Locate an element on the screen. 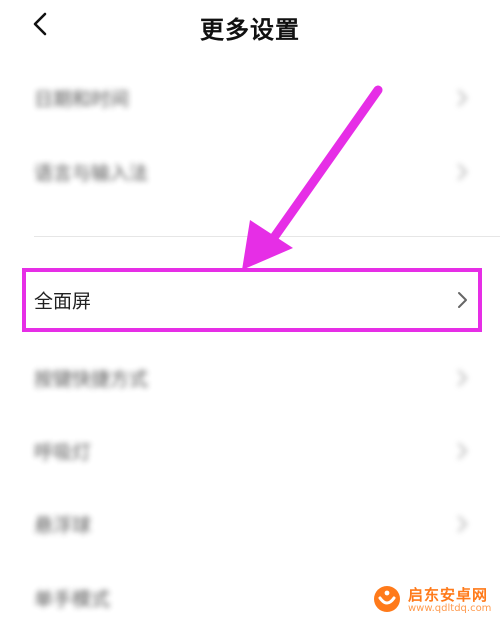 This screenshot has height=624, width=500. settings-item-label: 语言与输入法 is located at coordinates (91, 173).